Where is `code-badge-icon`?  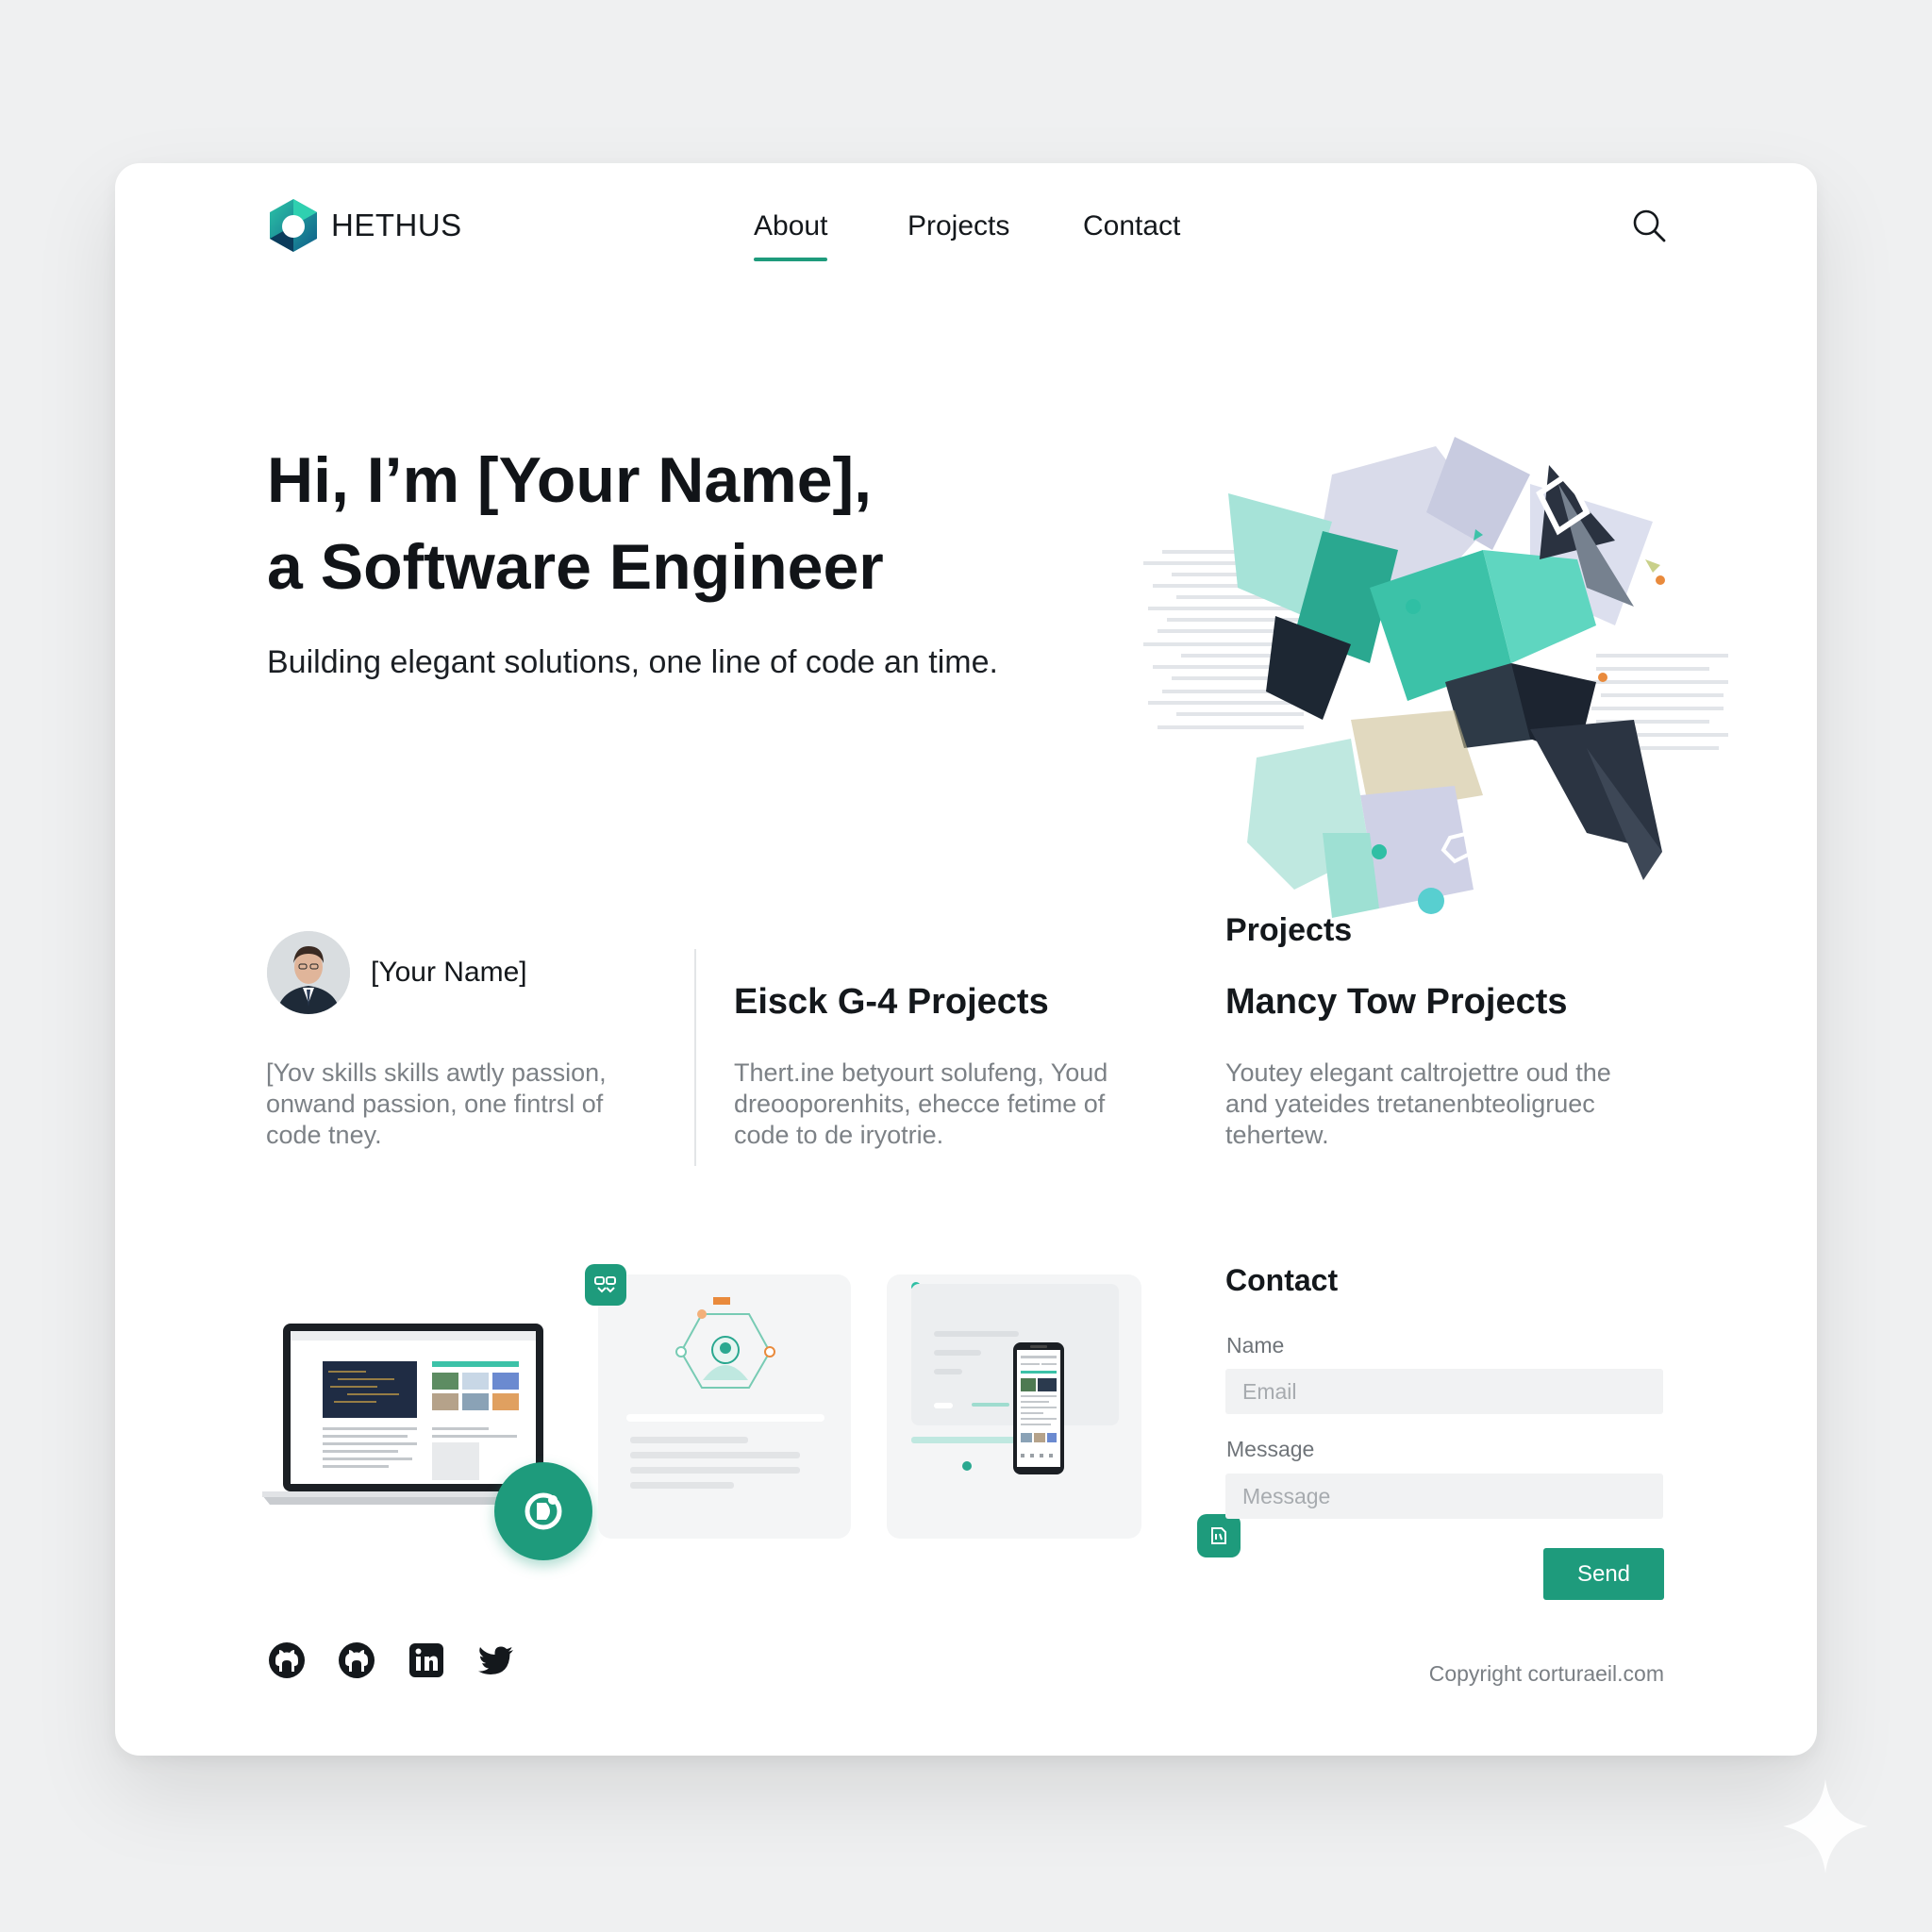 code-badge-icon is located at coordinates (605, 1285).